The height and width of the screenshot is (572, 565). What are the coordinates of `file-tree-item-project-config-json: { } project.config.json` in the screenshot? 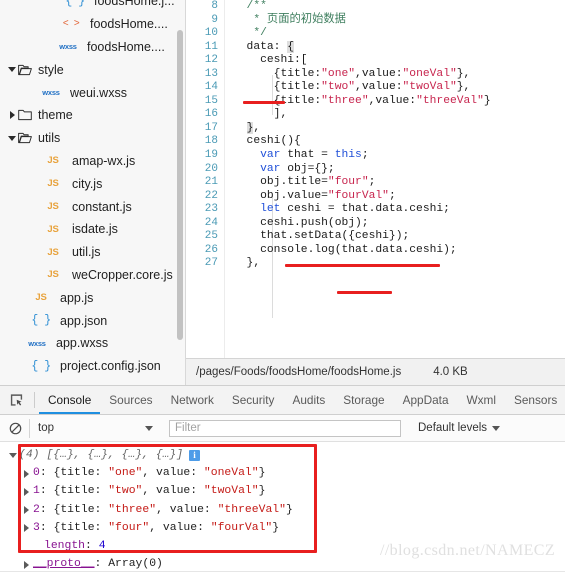 It's located at (92, 366).